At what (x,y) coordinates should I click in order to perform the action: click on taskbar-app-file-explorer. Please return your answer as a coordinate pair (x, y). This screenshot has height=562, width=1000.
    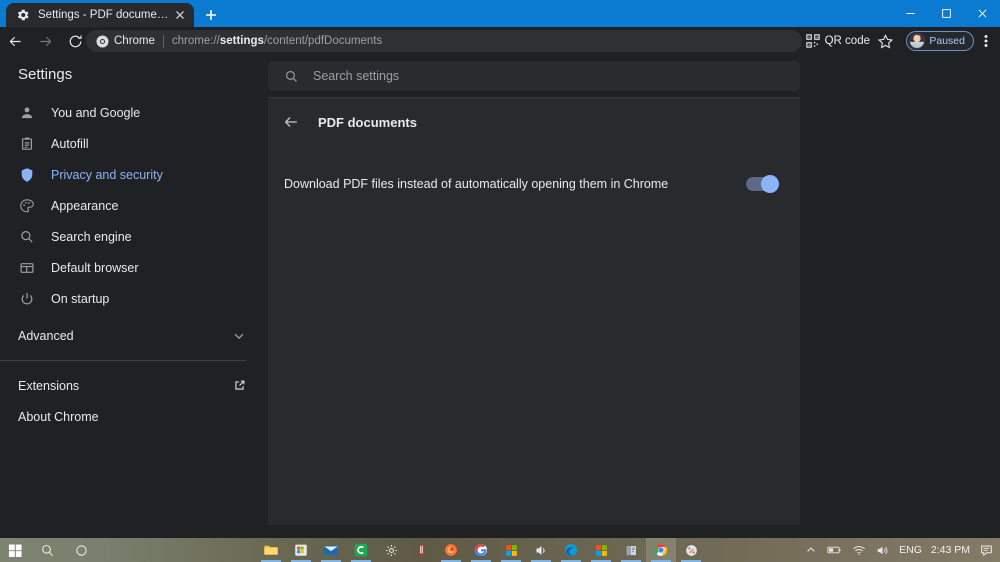
    Looking at the image, I should click on (271, 550).